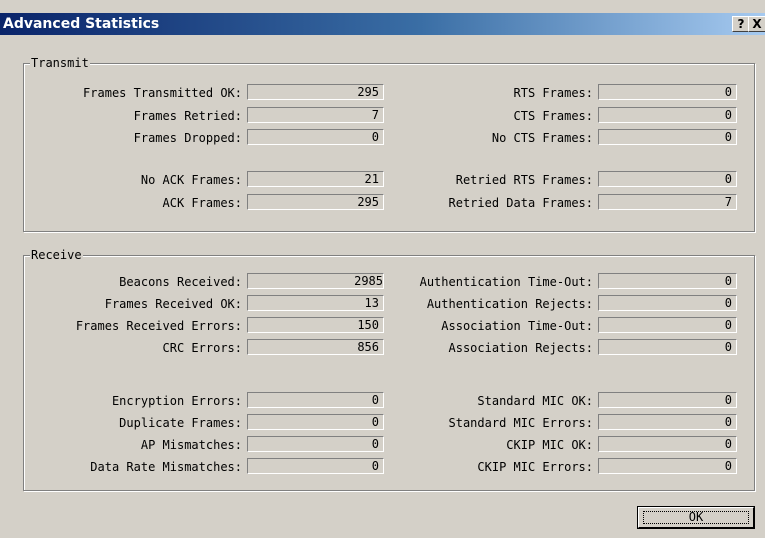 The height and width of the screenshot is (538, 765). I want to click on retried-rts-frames-value: 0, so click(667, 179).